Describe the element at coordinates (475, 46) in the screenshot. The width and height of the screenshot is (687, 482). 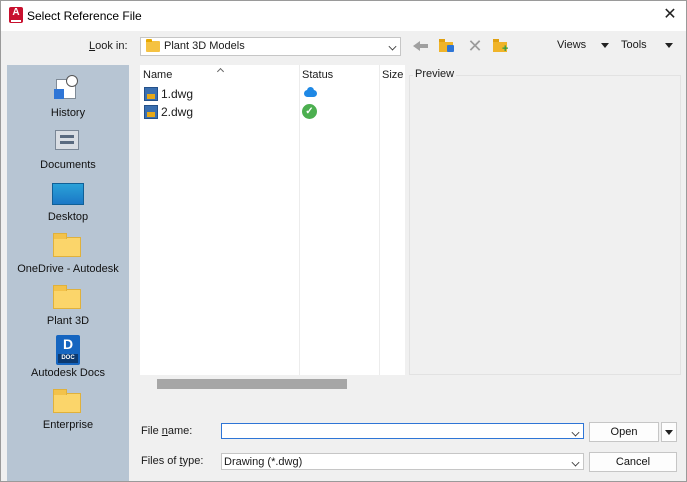
I see `delete-icon: ✕` at that location.